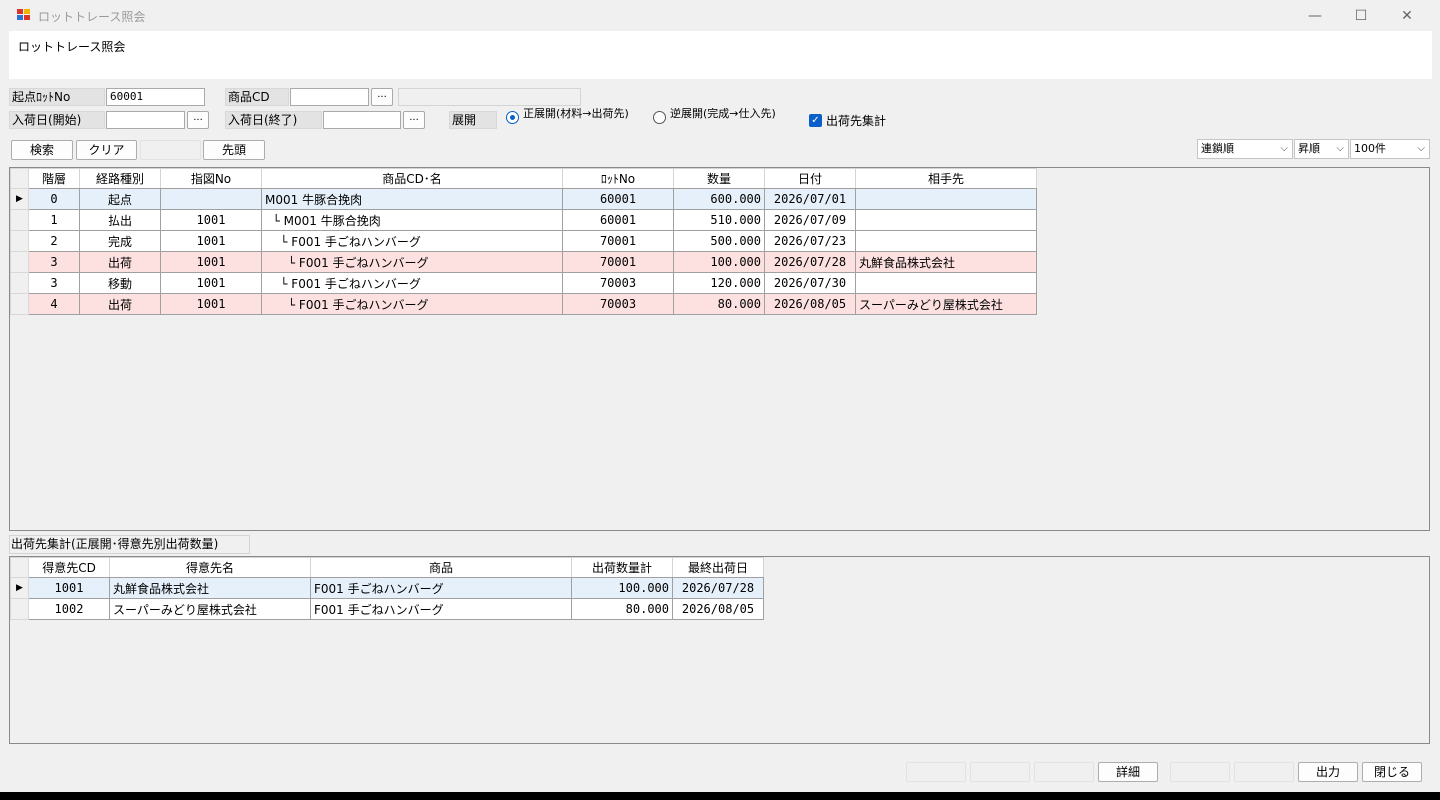 The width and height of the screenshot is (1440, 800). I want to click on column-header: 階層, so click(54, 178).